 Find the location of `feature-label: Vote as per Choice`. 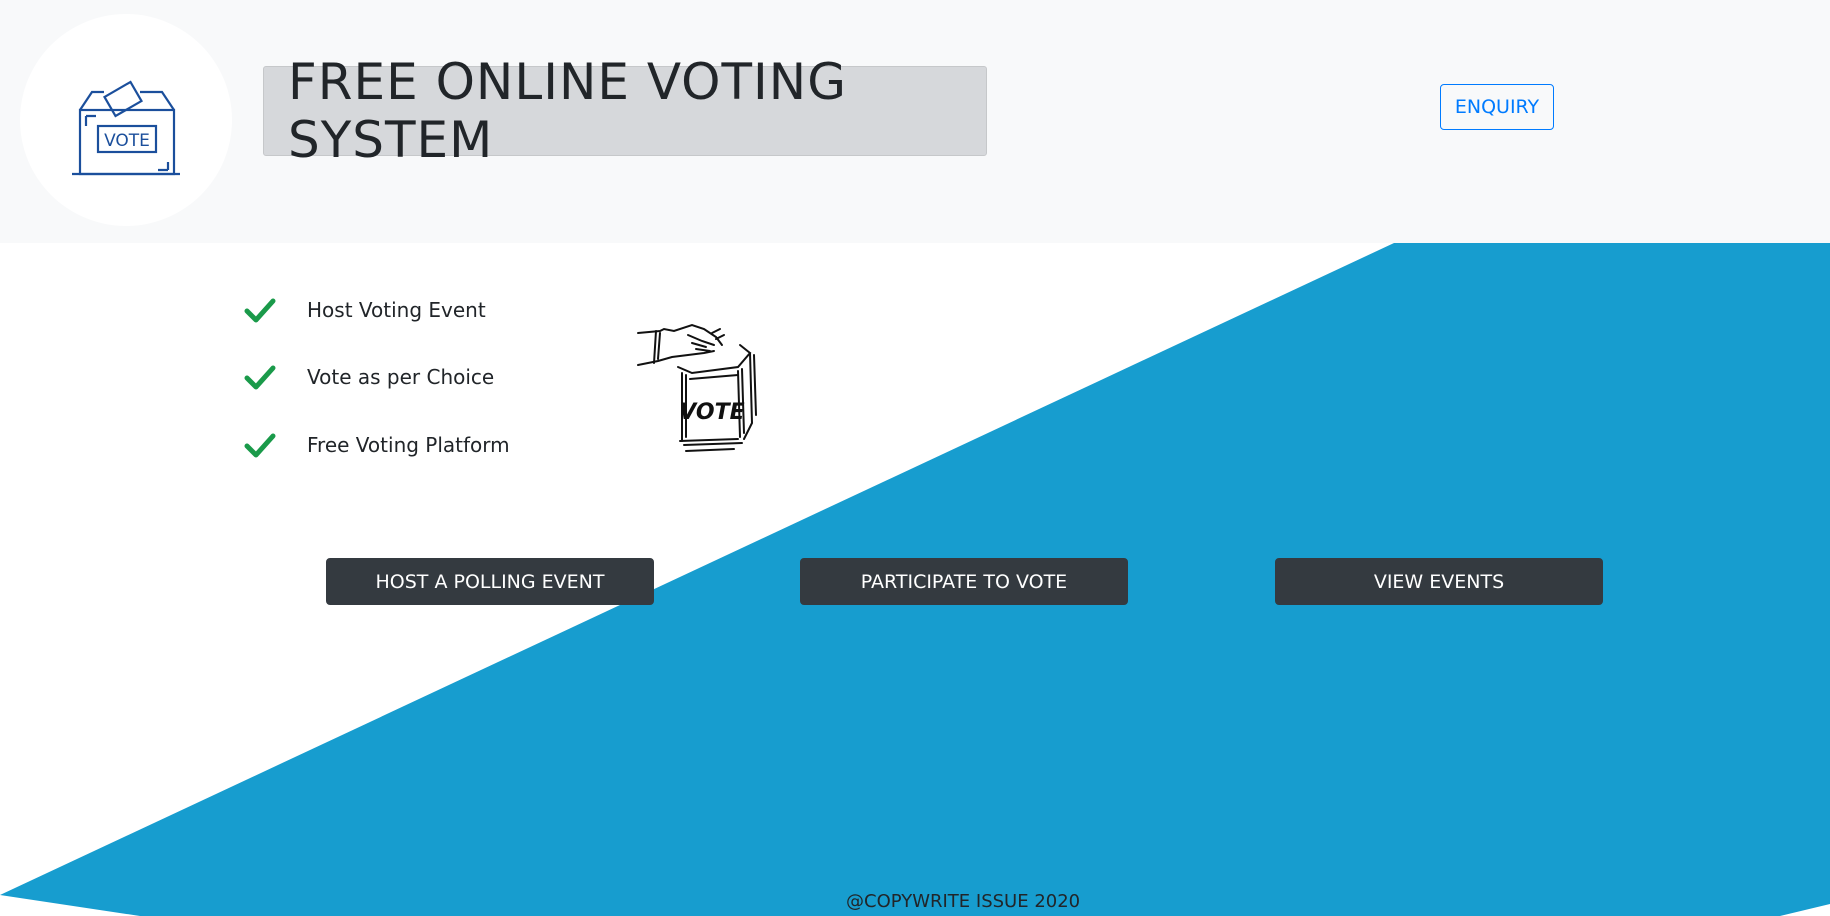

feature-label: Vote as per Choice is located at coordinates (401, 377).